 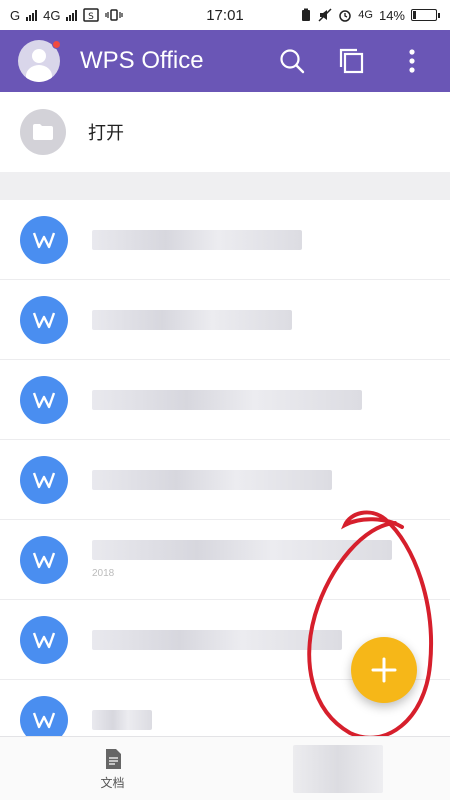 What do you see at coordinates (225, 15) in the screenshot?
I see `status-bar: G 4G S 17:01 4G 14%` at bounding box center [225, 15].